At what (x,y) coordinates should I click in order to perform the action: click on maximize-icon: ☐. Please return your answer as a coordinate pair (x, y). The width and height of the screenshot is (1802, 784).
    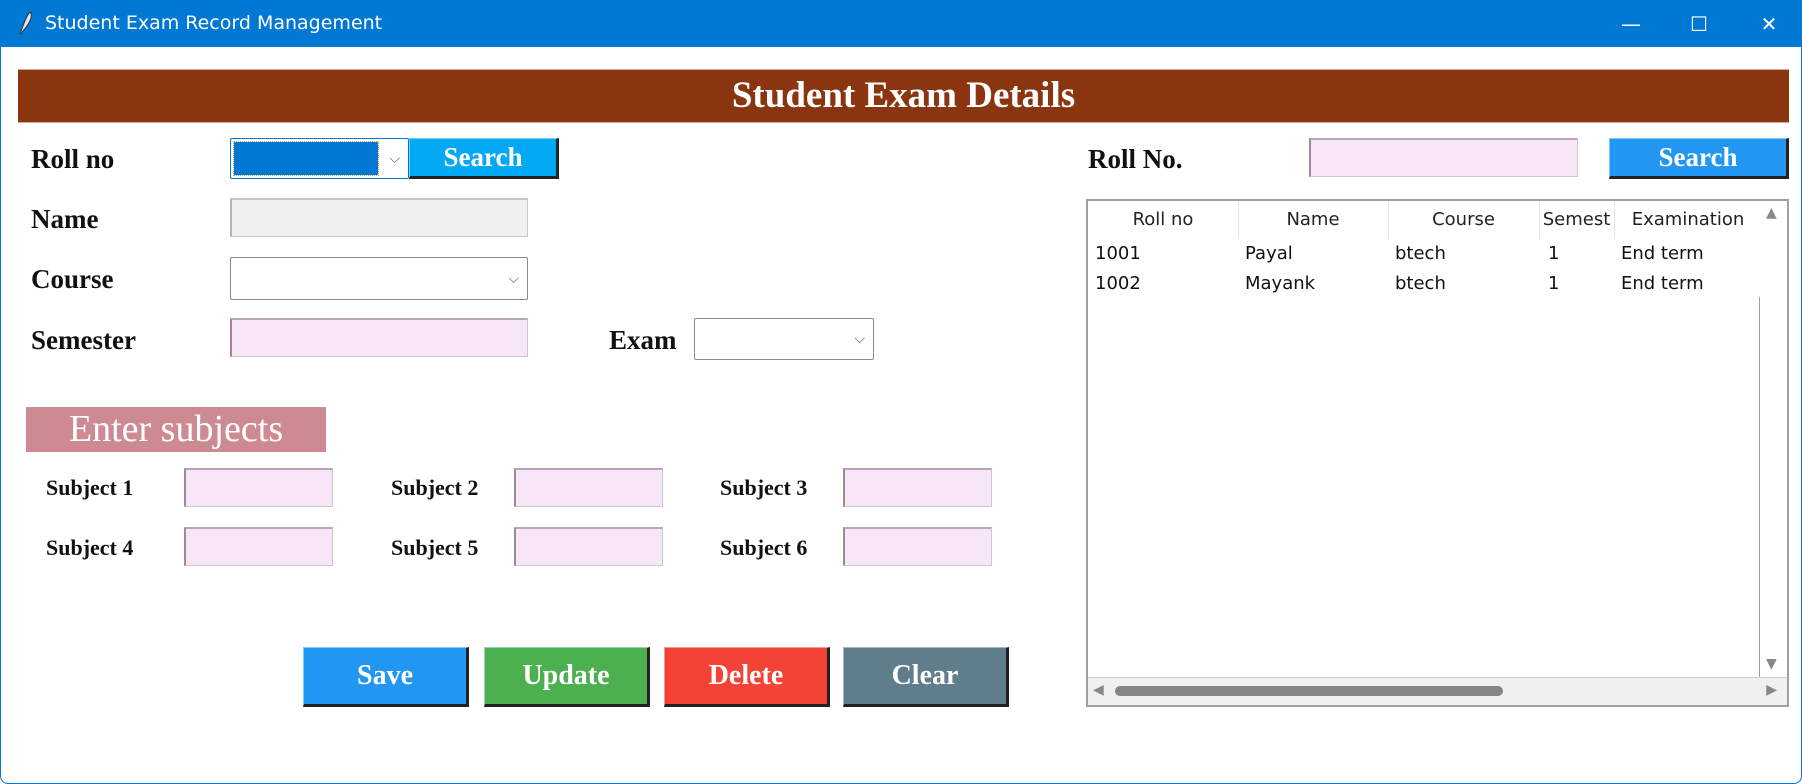
    Looking at the image, I should click on (1699, 23).